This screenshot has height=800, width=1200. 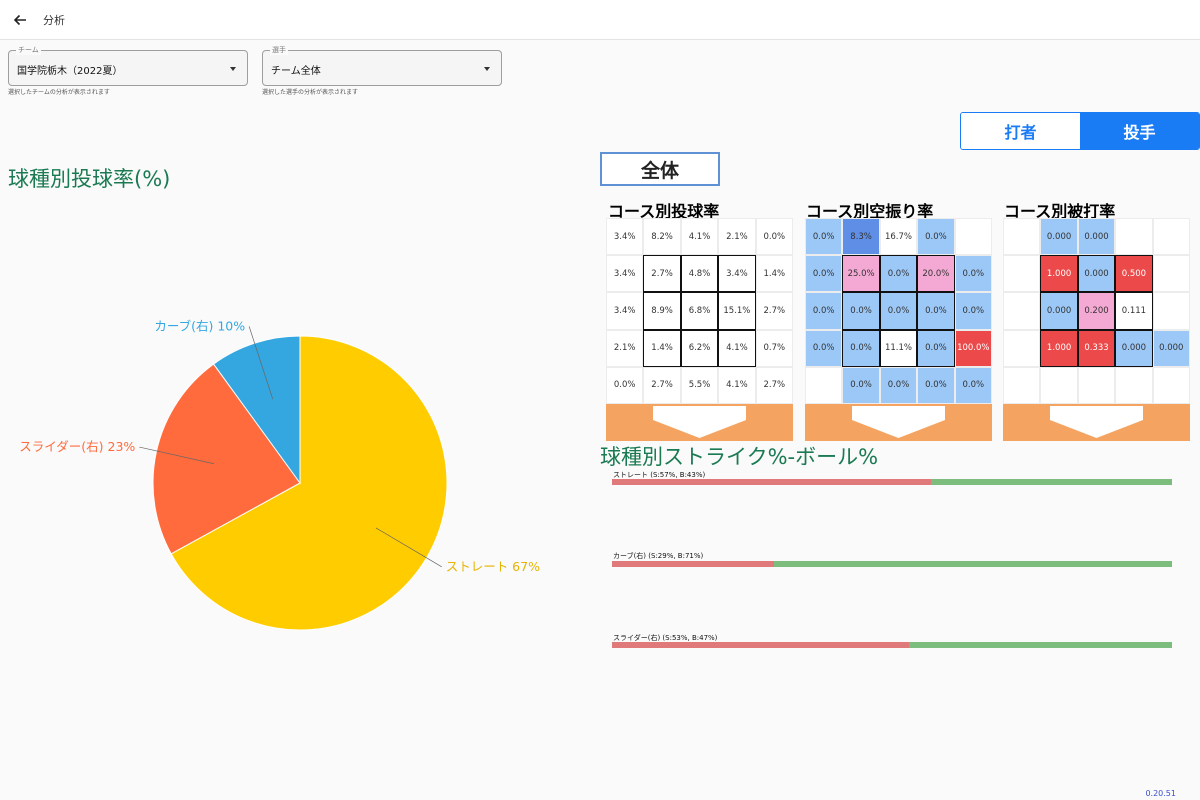 What do you see at coordinates (774, 274) in the screenshot?
I see `zone-cell: 1.4%` at bounding box center [774, 274].